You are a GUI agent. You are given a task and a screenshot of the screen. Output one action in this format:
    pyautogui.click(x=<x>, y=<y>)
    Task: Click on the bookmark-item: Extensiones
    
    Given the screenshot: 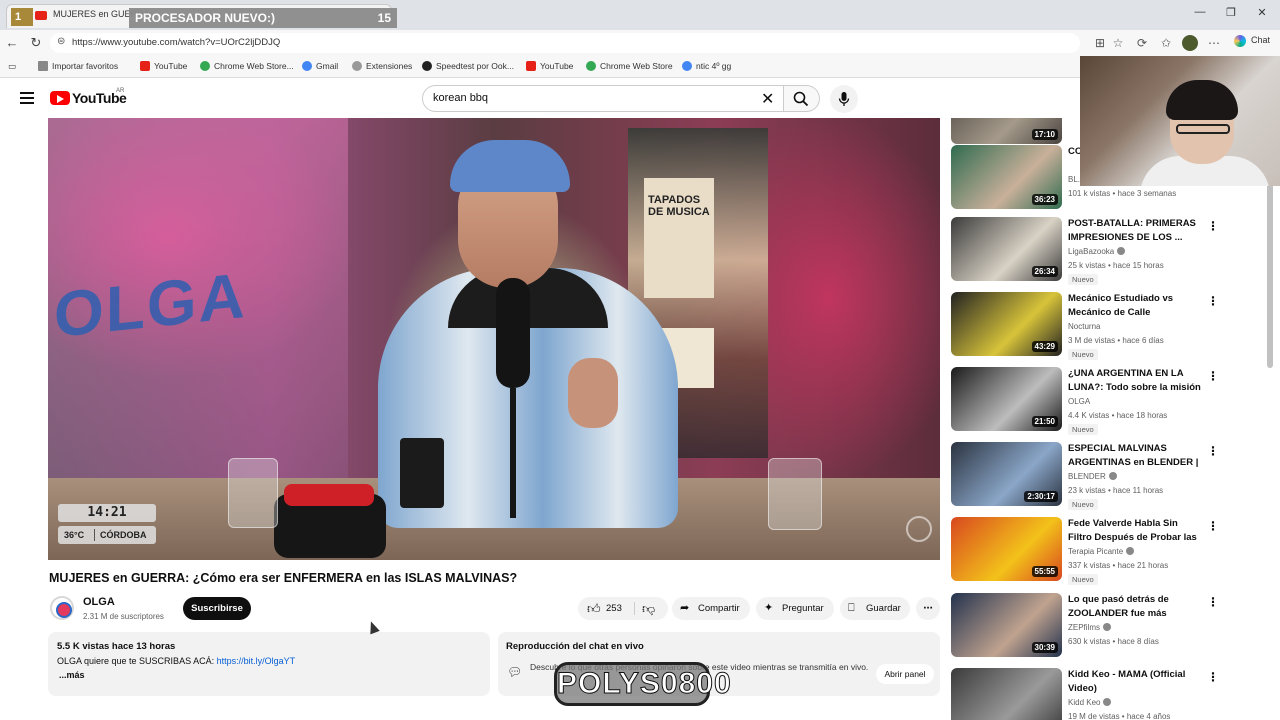 What is the action you would take?
    pyautogui.click(x=382, y=66)
    